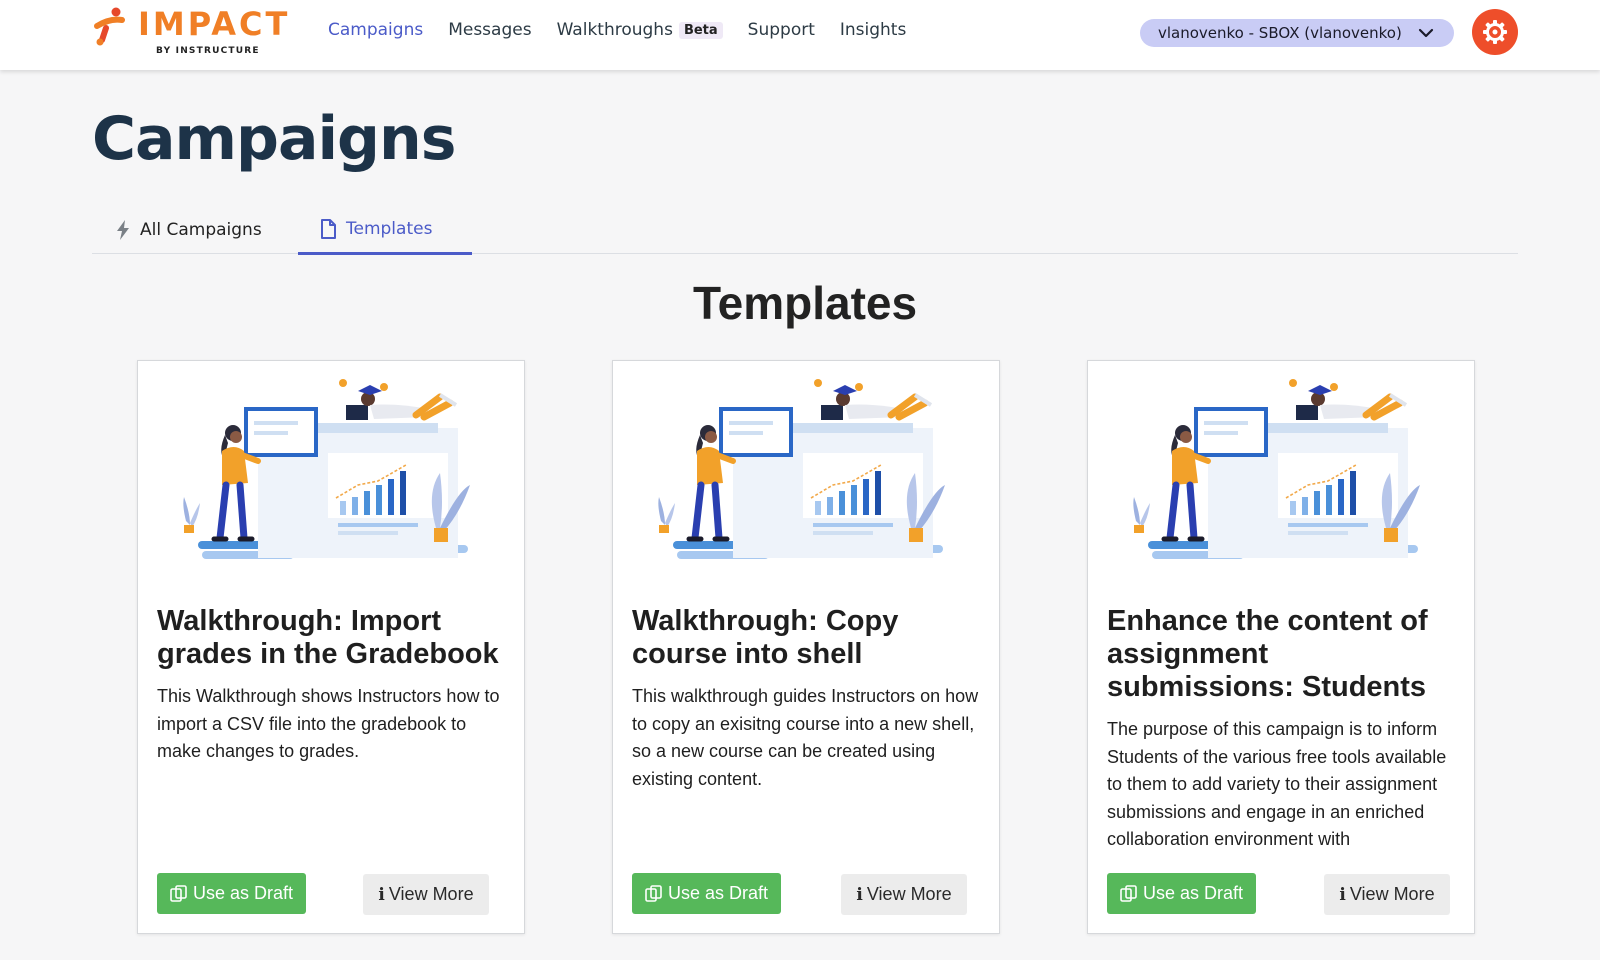 The image size is (1600, 960). Describe the element at coordinates (274, 139) in the screenshot. I see `page-title: Campaigns` at that location.